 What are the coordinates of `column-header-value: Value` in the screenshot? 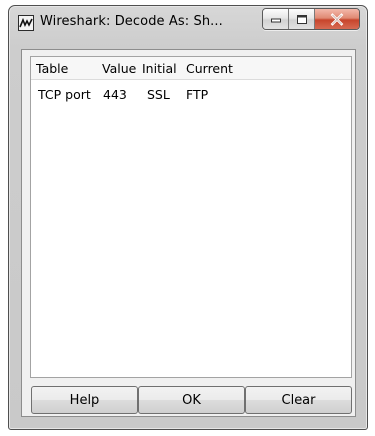 It's located at (119, 68).